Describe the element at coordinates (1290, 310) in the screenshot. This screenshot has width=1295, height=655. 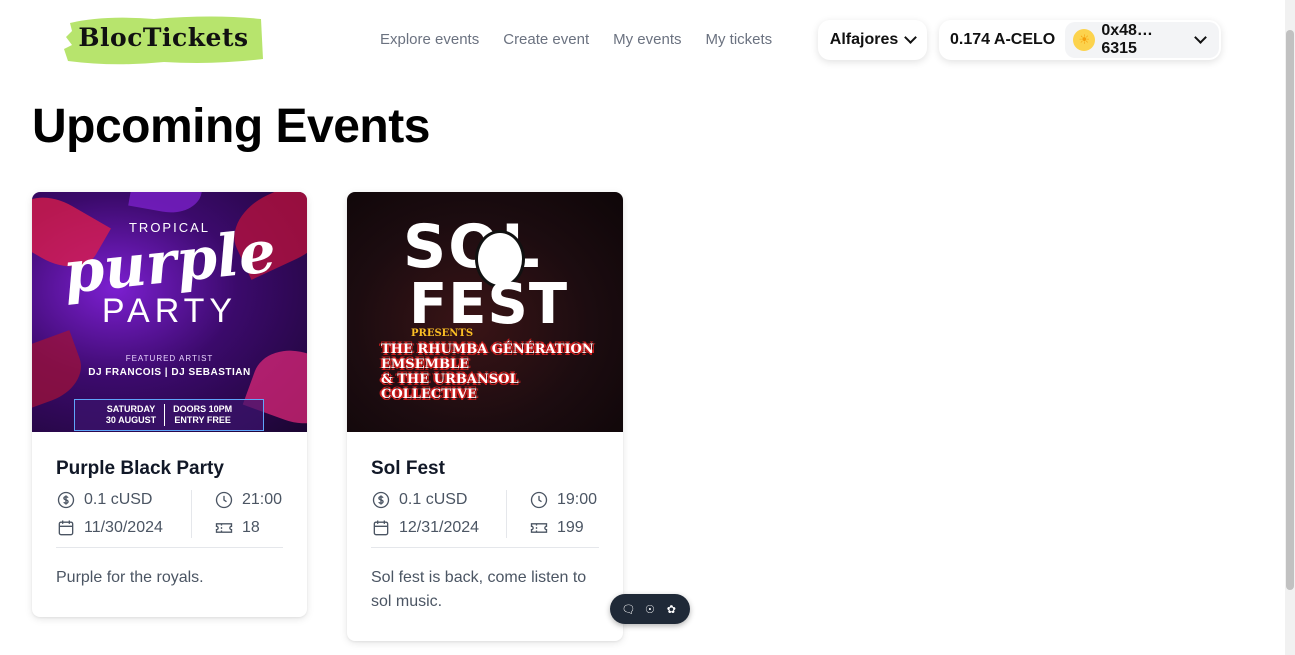
I see `scrollbar-thumb` at that location.